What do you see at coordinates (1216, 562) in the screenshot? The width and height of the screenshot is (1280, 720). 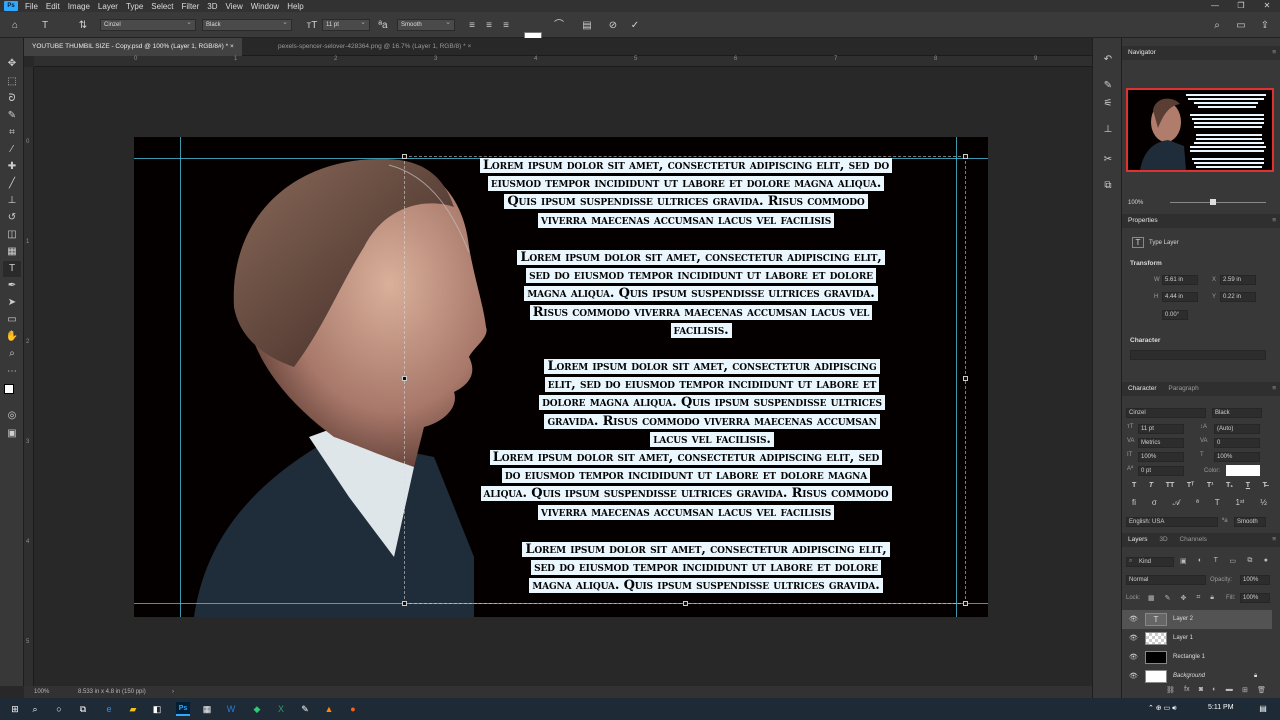 I see `type-filter-icon: T` at bounding box center [1216, 562].